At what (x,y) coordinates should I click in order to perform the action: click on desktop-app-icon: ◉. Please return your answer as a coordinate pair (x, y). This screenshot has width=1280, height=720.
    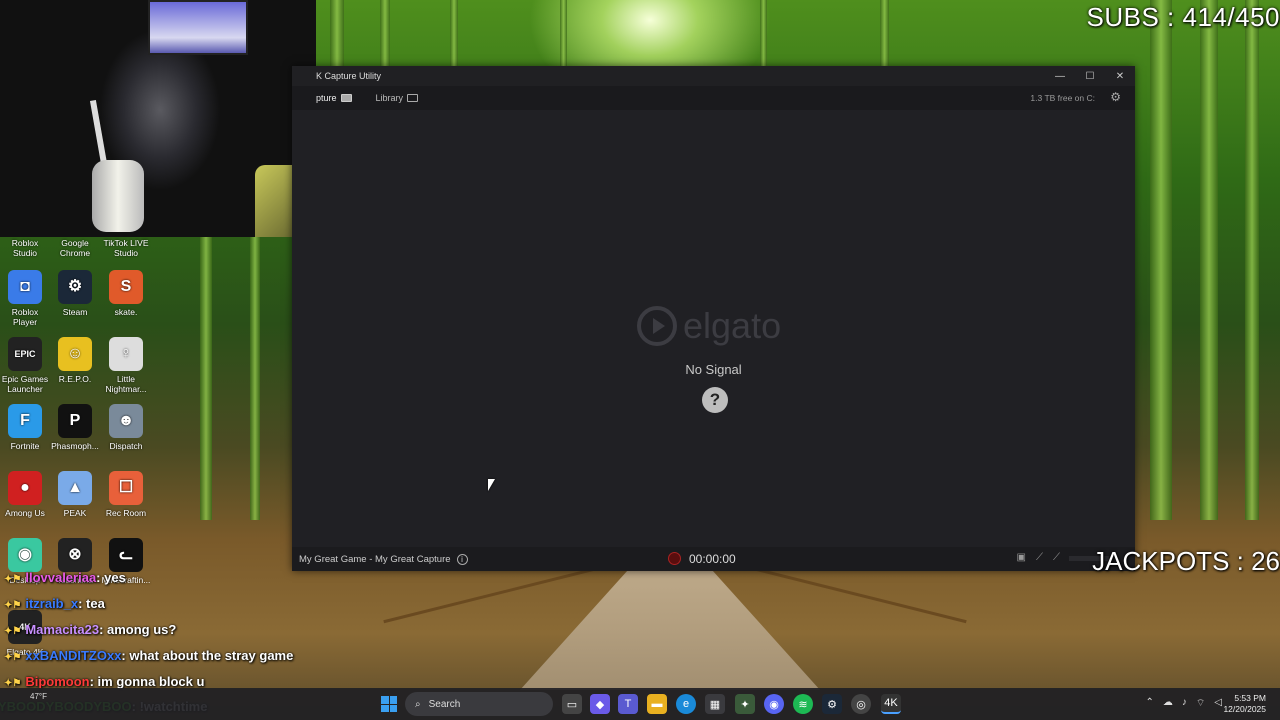
    Looking at the image, I should click on (25, 555).